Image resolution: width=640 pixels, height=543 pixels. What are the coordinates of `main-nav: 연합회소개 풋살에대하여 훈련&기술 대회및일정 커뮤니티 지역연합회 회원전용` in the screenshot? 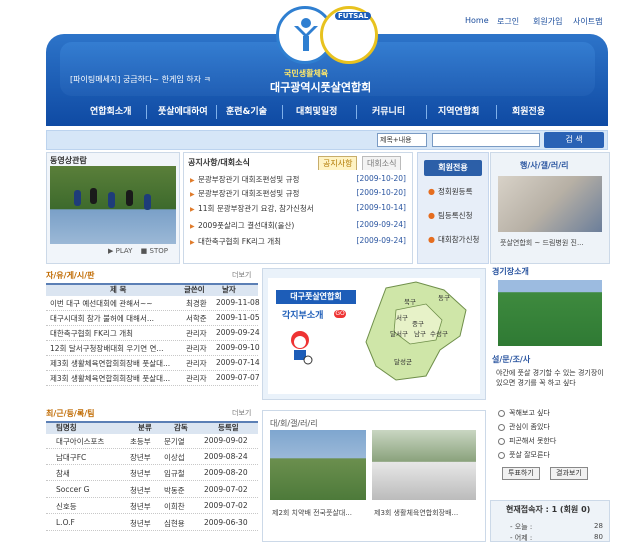 It's located at (327, 112).